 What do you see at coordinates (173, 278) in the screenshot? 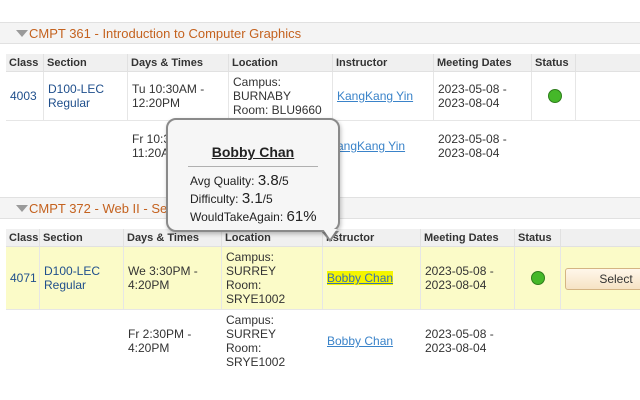
I see `days-times-cell: We 3:30PM -4:20PM` at bounding box center [173, 278].